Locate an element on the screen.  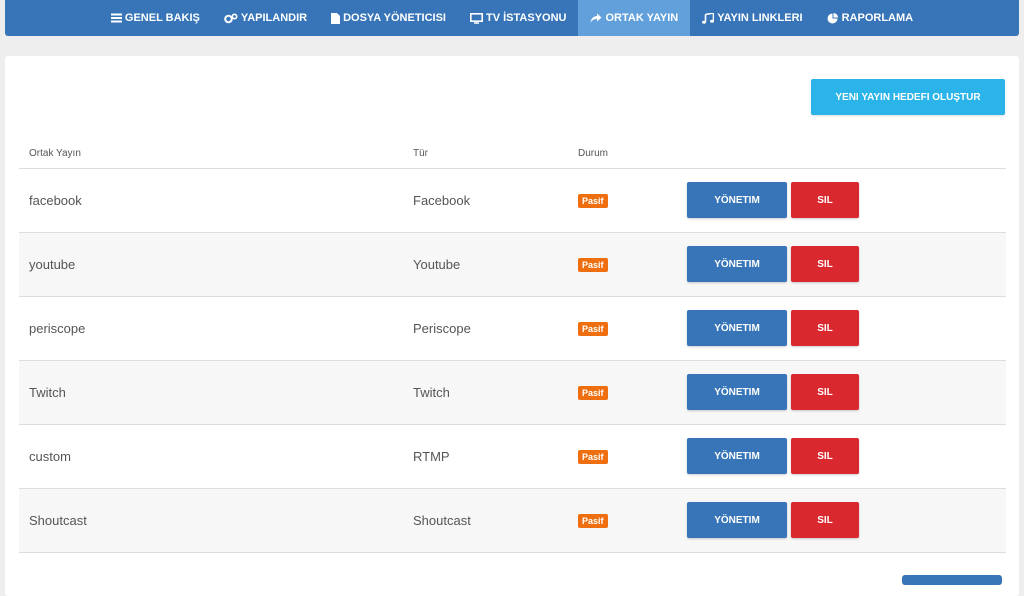
monitor-icon is located at coordinates (476, 18).